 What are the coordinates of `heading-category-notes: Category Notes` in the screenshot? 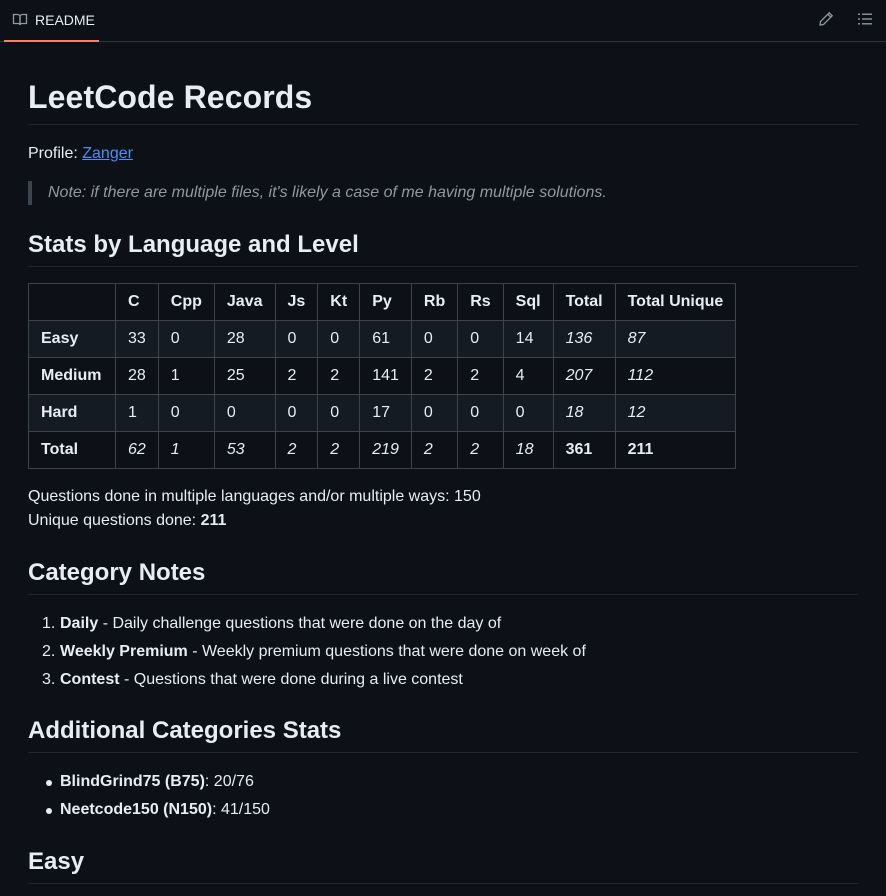 It's located at (443, 576).